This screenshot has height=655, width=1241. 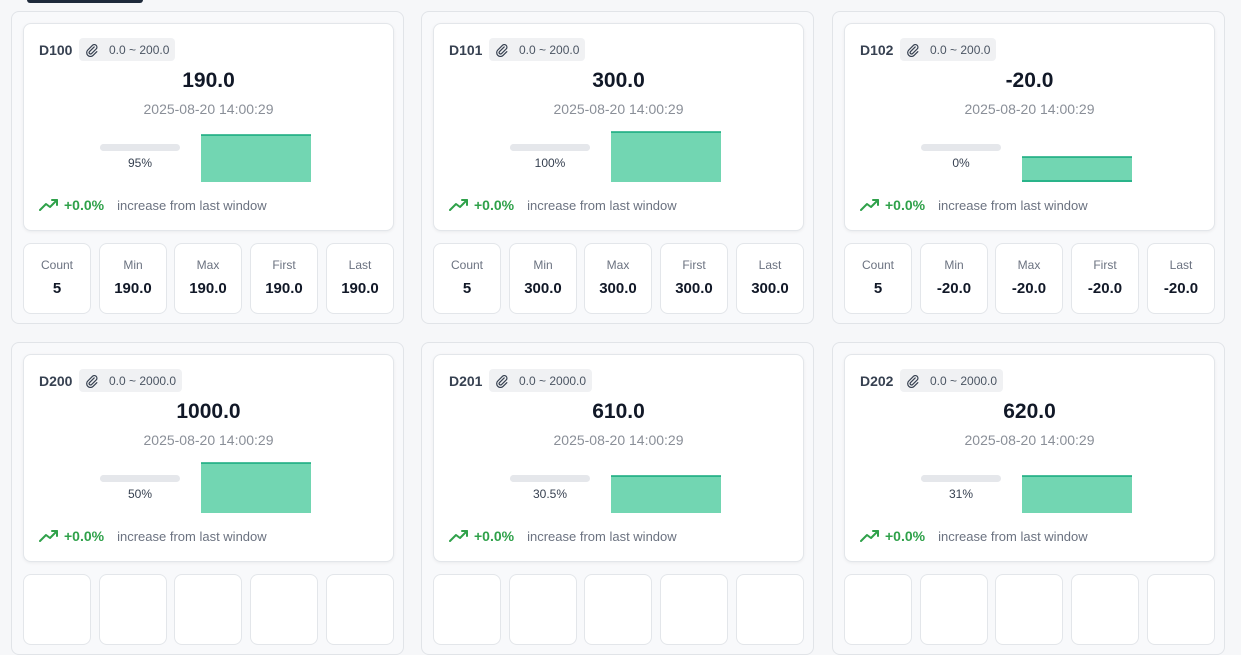 I want to click on progress-label: 30.5%, so click(x=550, y=494).